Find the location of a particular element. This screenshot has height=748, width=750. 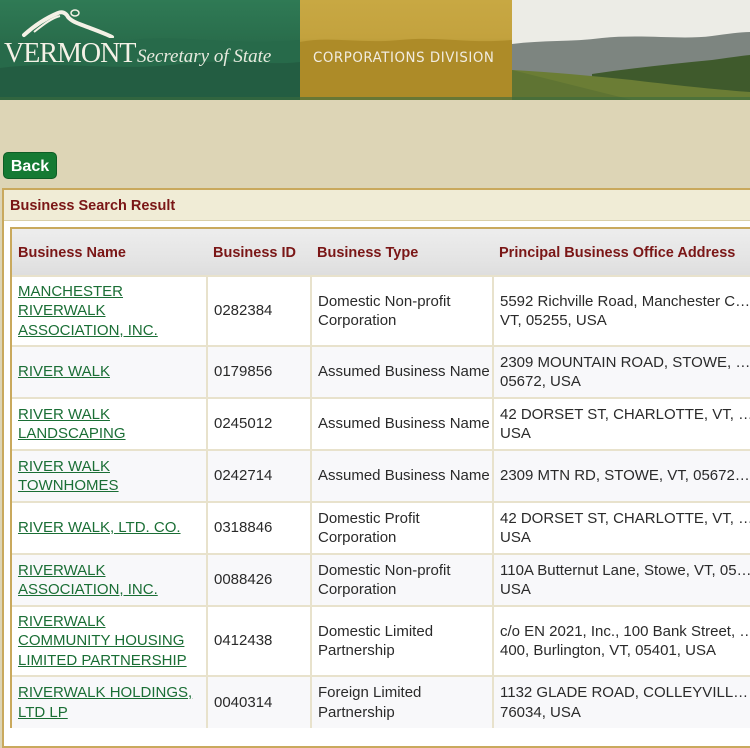

business-name-cell: RIVER WALK is located at coordinates (110, 371).